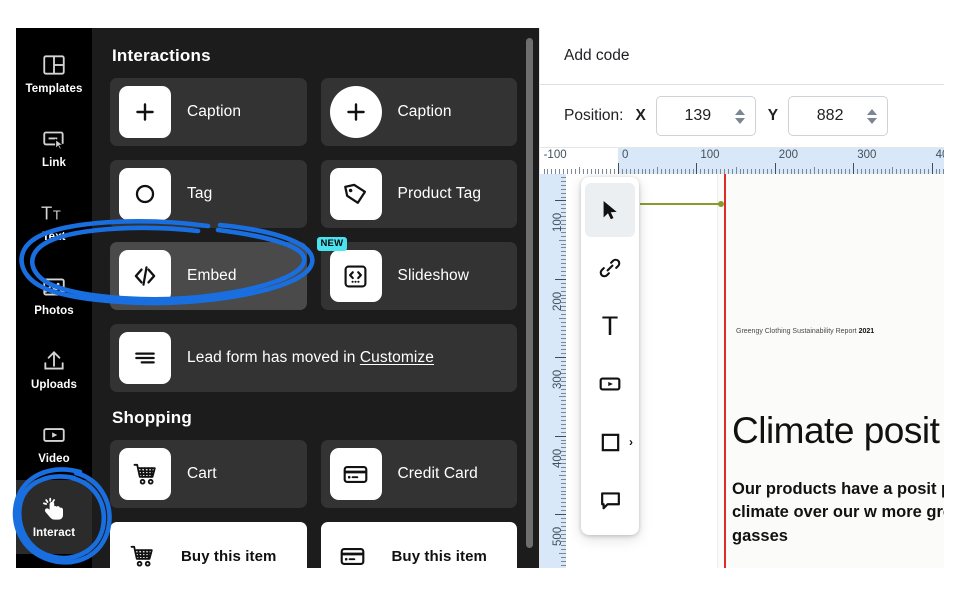 This screenshot has width=960, height=594. What do you see at coordinates (54, 295) in the screenshot?
I see `sidebar-item-photos: Photos` at bounding box center [54, 295].